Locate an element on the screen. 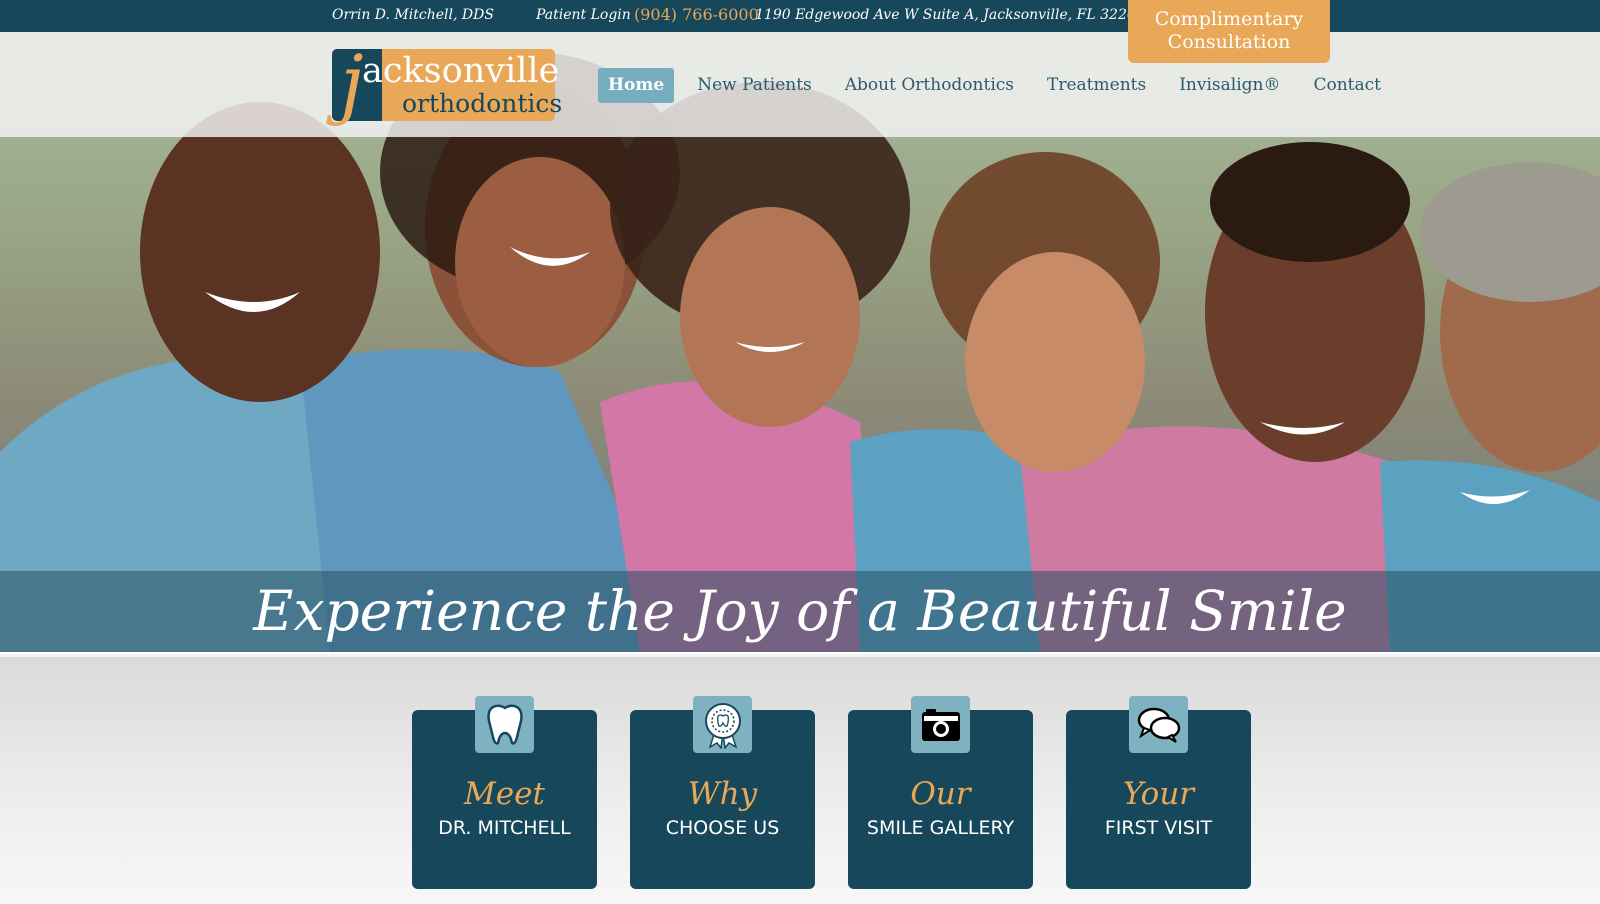 Image resolution: width=1600 pixels, height=904 pixels. complimentary-consultation-button: Complimentary Consultation is located at coordinates (1229, 31).